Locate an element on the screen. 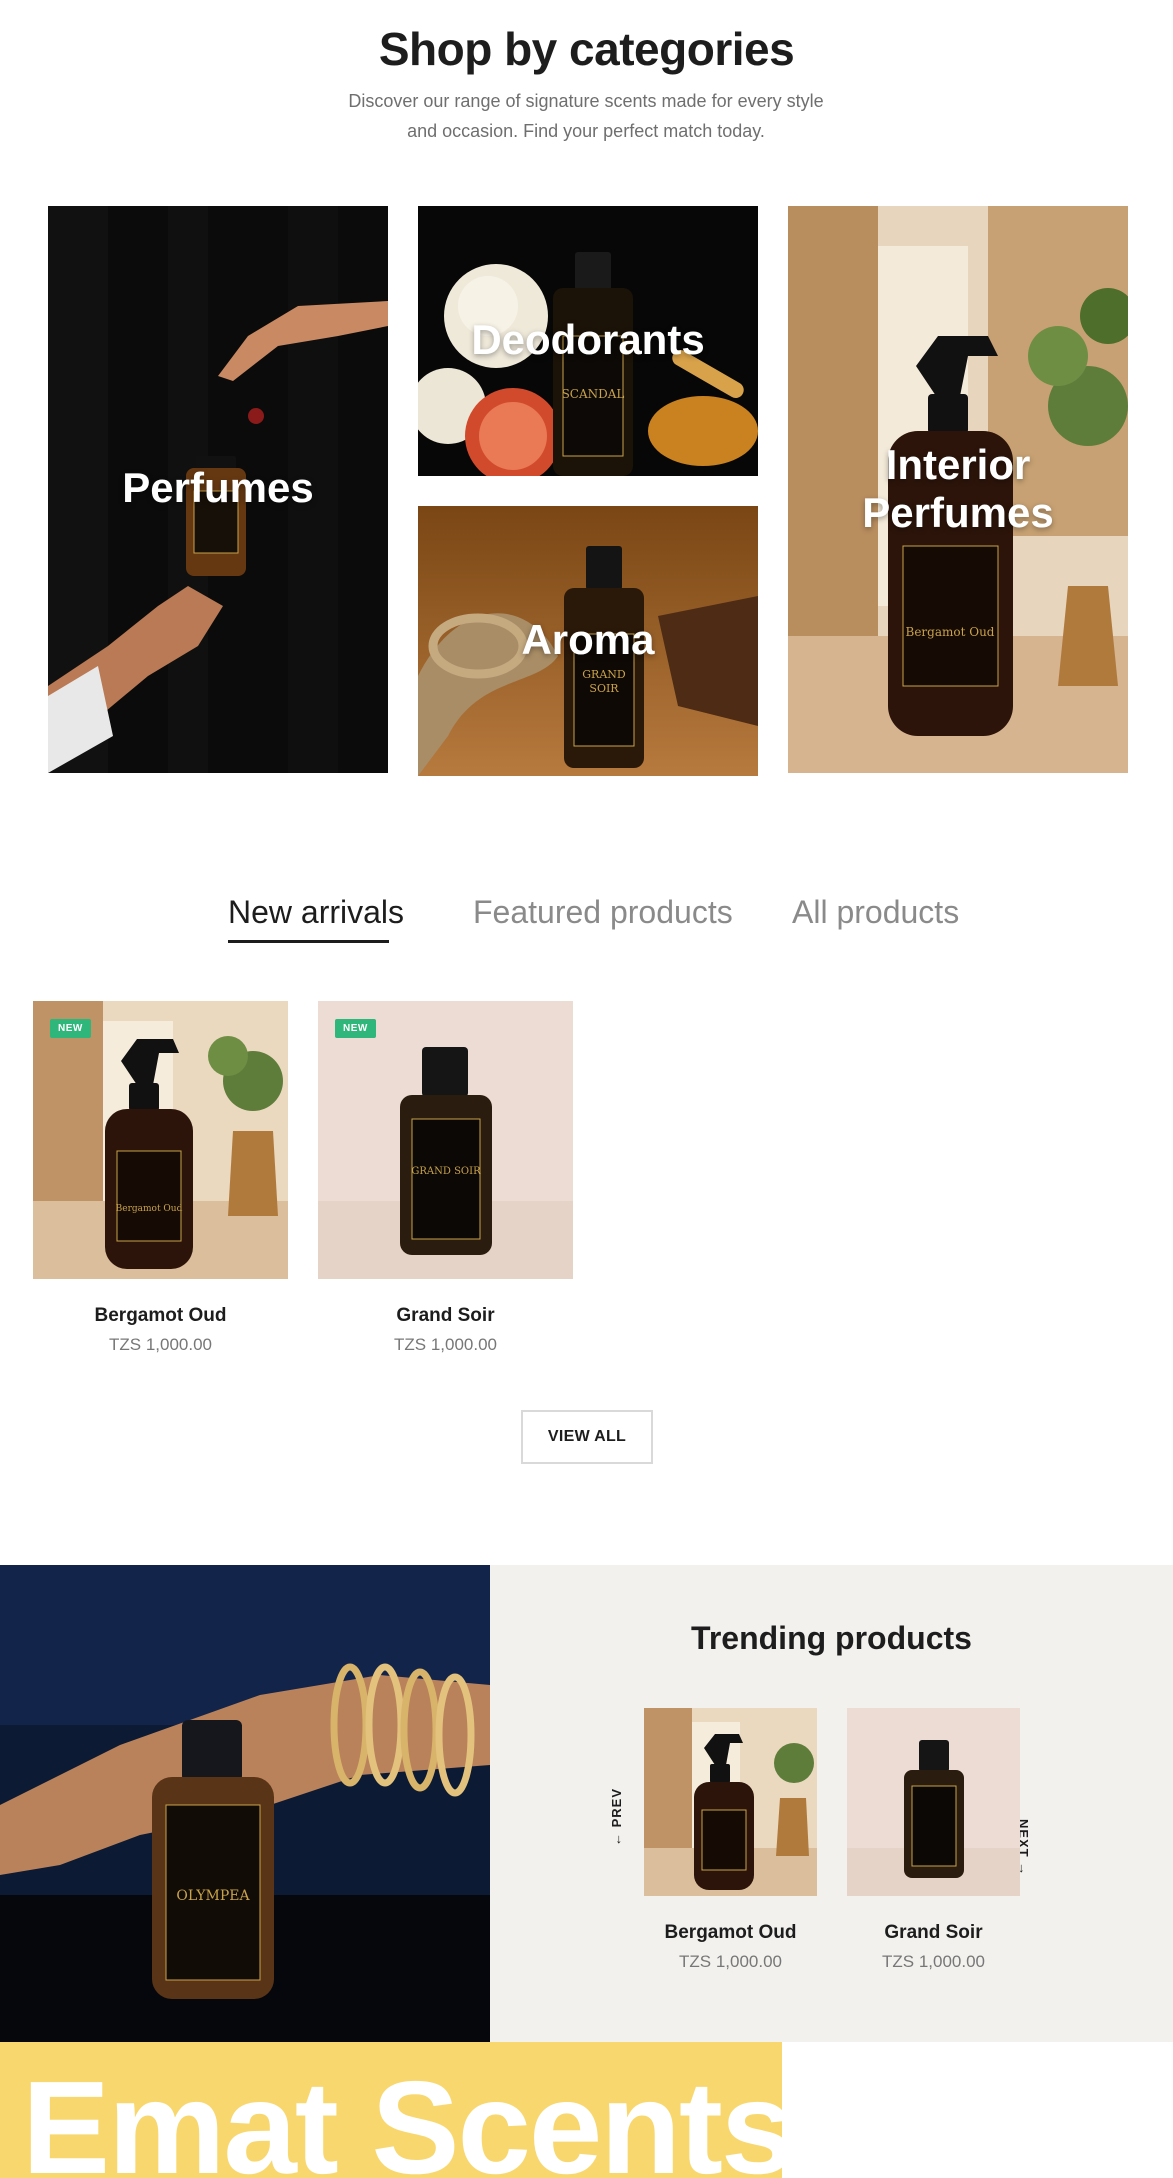  trending-hero-image: OLYMPEA is located at coordinates (245, 1803).